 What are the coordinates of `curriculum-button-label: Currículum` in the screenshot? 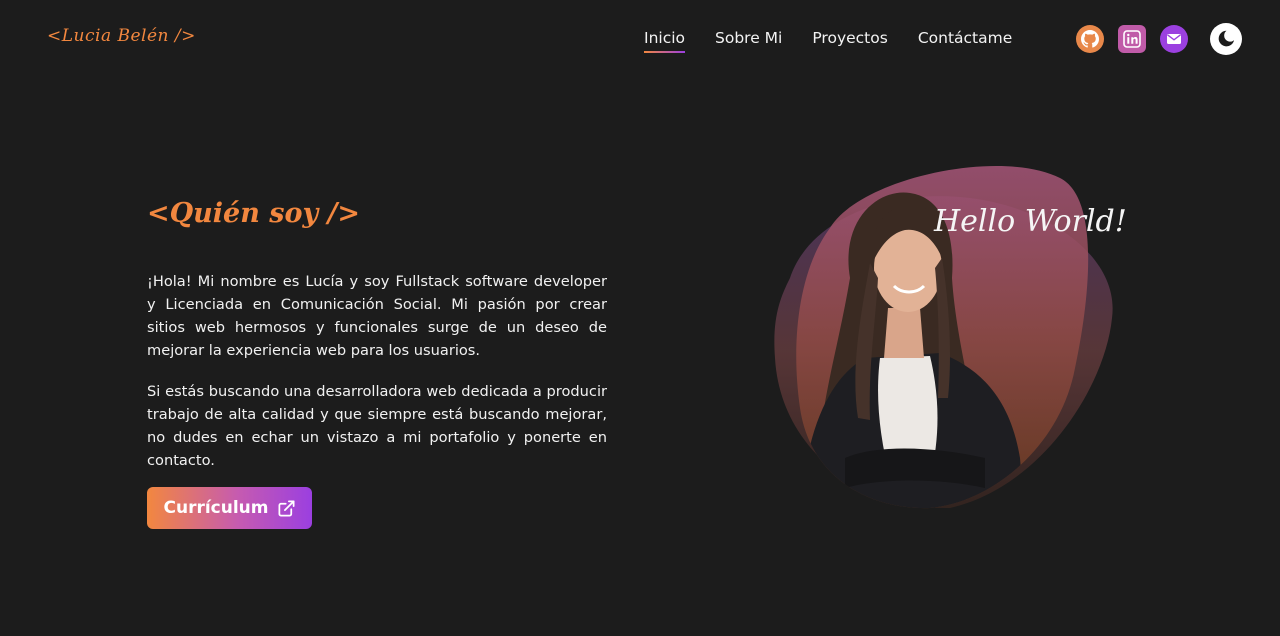 It's located at (216, 508).